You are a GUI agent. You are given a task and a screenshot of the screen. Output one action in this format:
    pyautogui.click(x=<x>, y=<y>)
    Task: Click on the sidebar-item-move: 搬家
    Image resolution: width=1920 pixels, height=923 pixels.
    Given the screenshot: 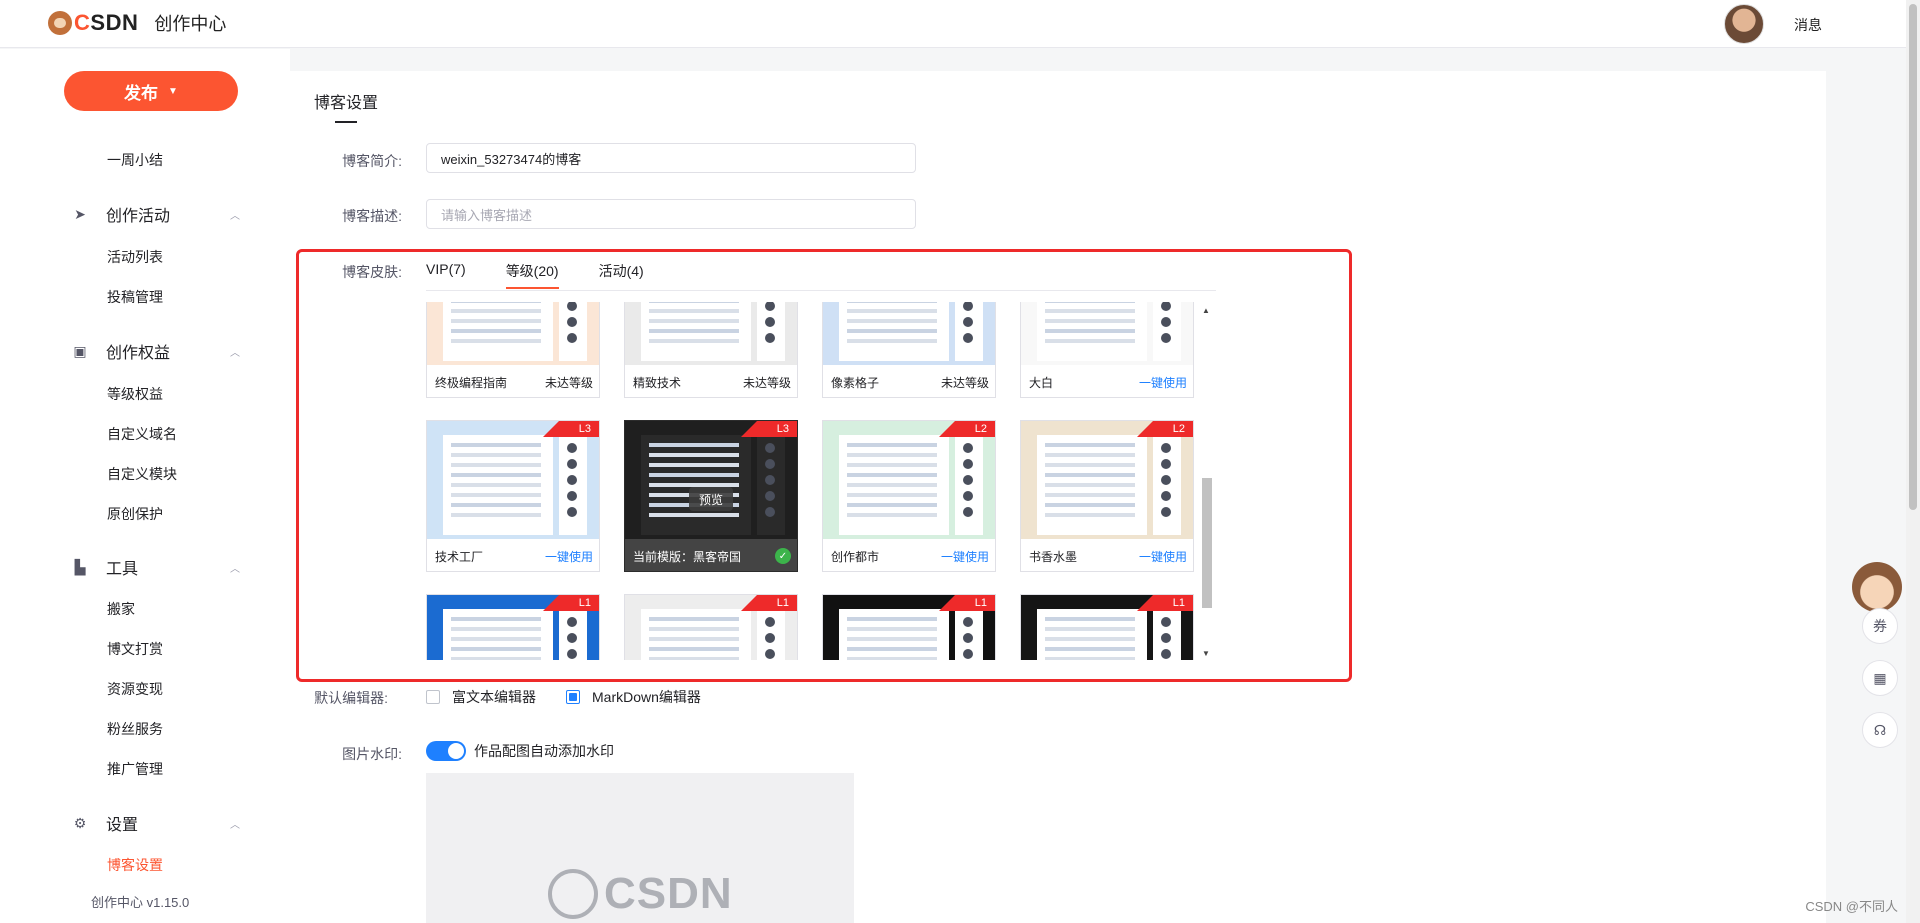 What is the action you would take?
    pyautogui.click(x=121, y=609)
    